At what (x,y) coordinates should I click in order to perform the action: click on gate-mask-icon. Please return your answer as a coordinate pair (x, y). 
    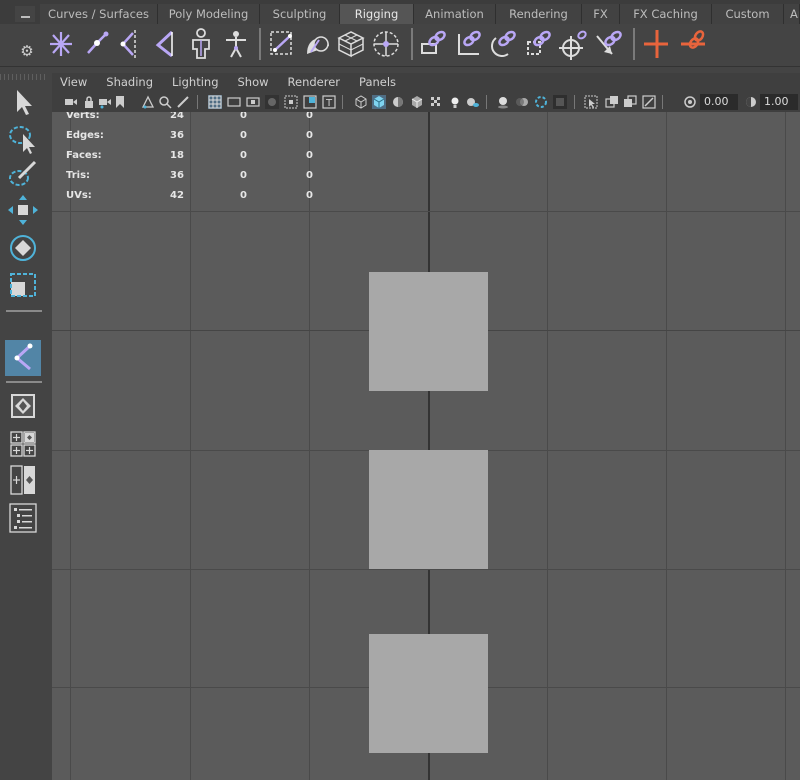
    Looking at the image, I should click on (272, 102).